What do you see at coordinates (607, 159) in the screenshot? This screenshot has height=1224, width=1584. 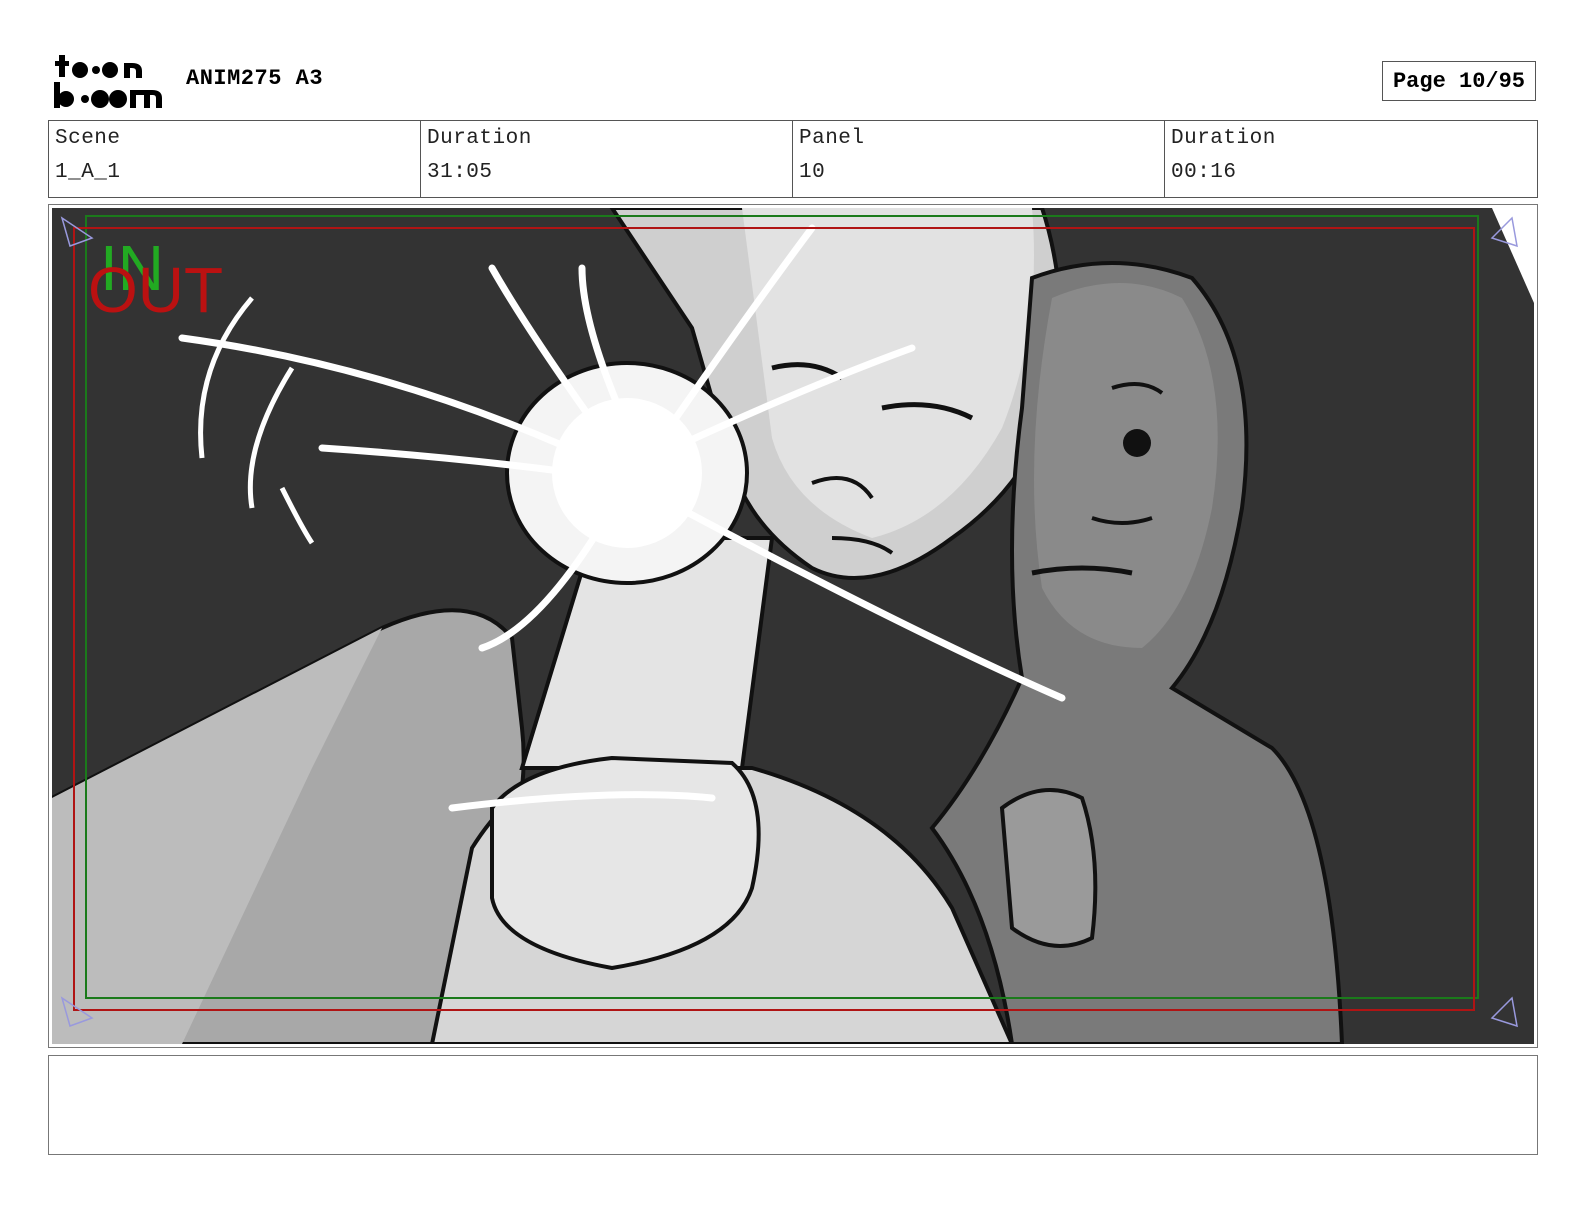 I see `scene-duration-cell: Duration 31:05` at bounding box center [607, 159].